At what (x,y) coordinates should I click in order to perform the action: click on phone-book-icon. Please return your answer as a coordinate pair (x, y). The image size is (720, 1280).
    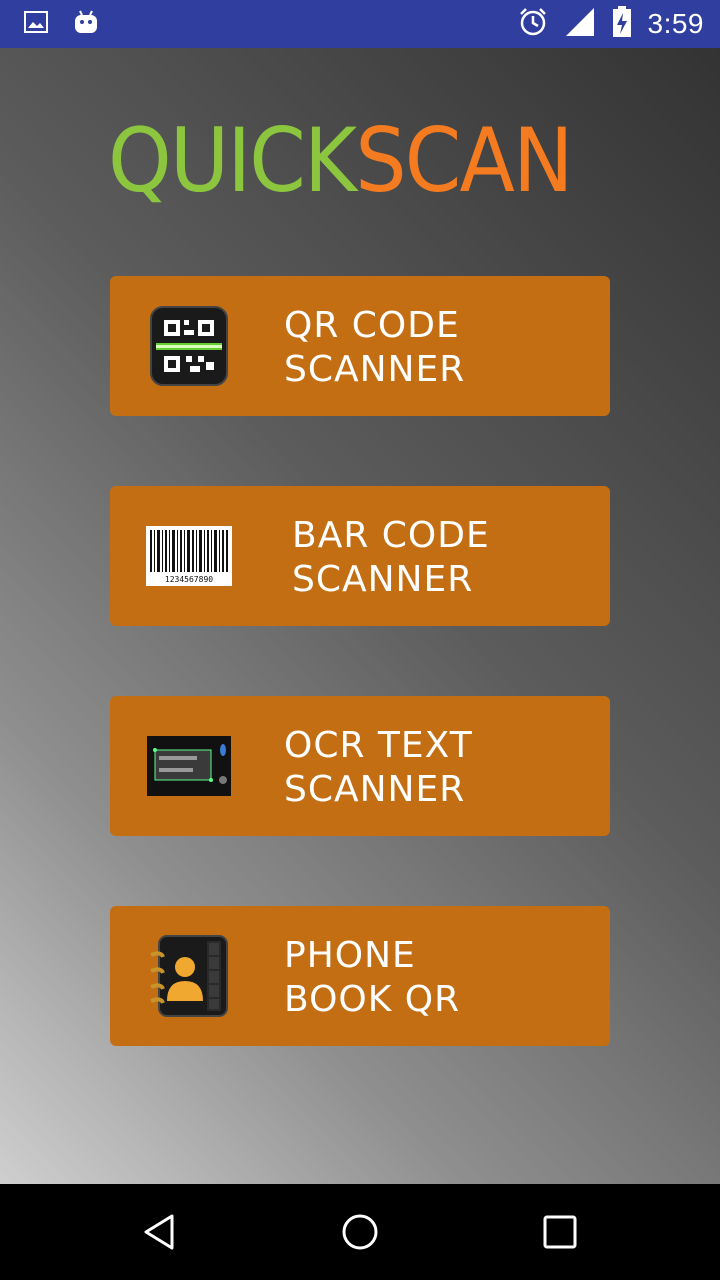
    Looking at the image, I should click on (189, 976).